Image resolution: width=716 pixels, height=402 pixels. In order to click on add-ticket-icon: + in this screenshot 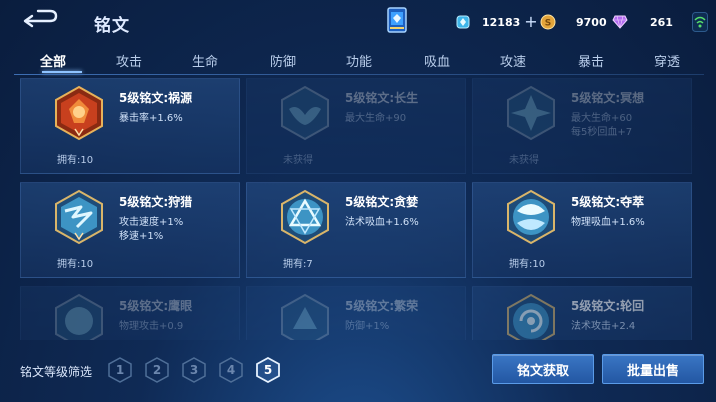, I will do `click(530, 22)`.